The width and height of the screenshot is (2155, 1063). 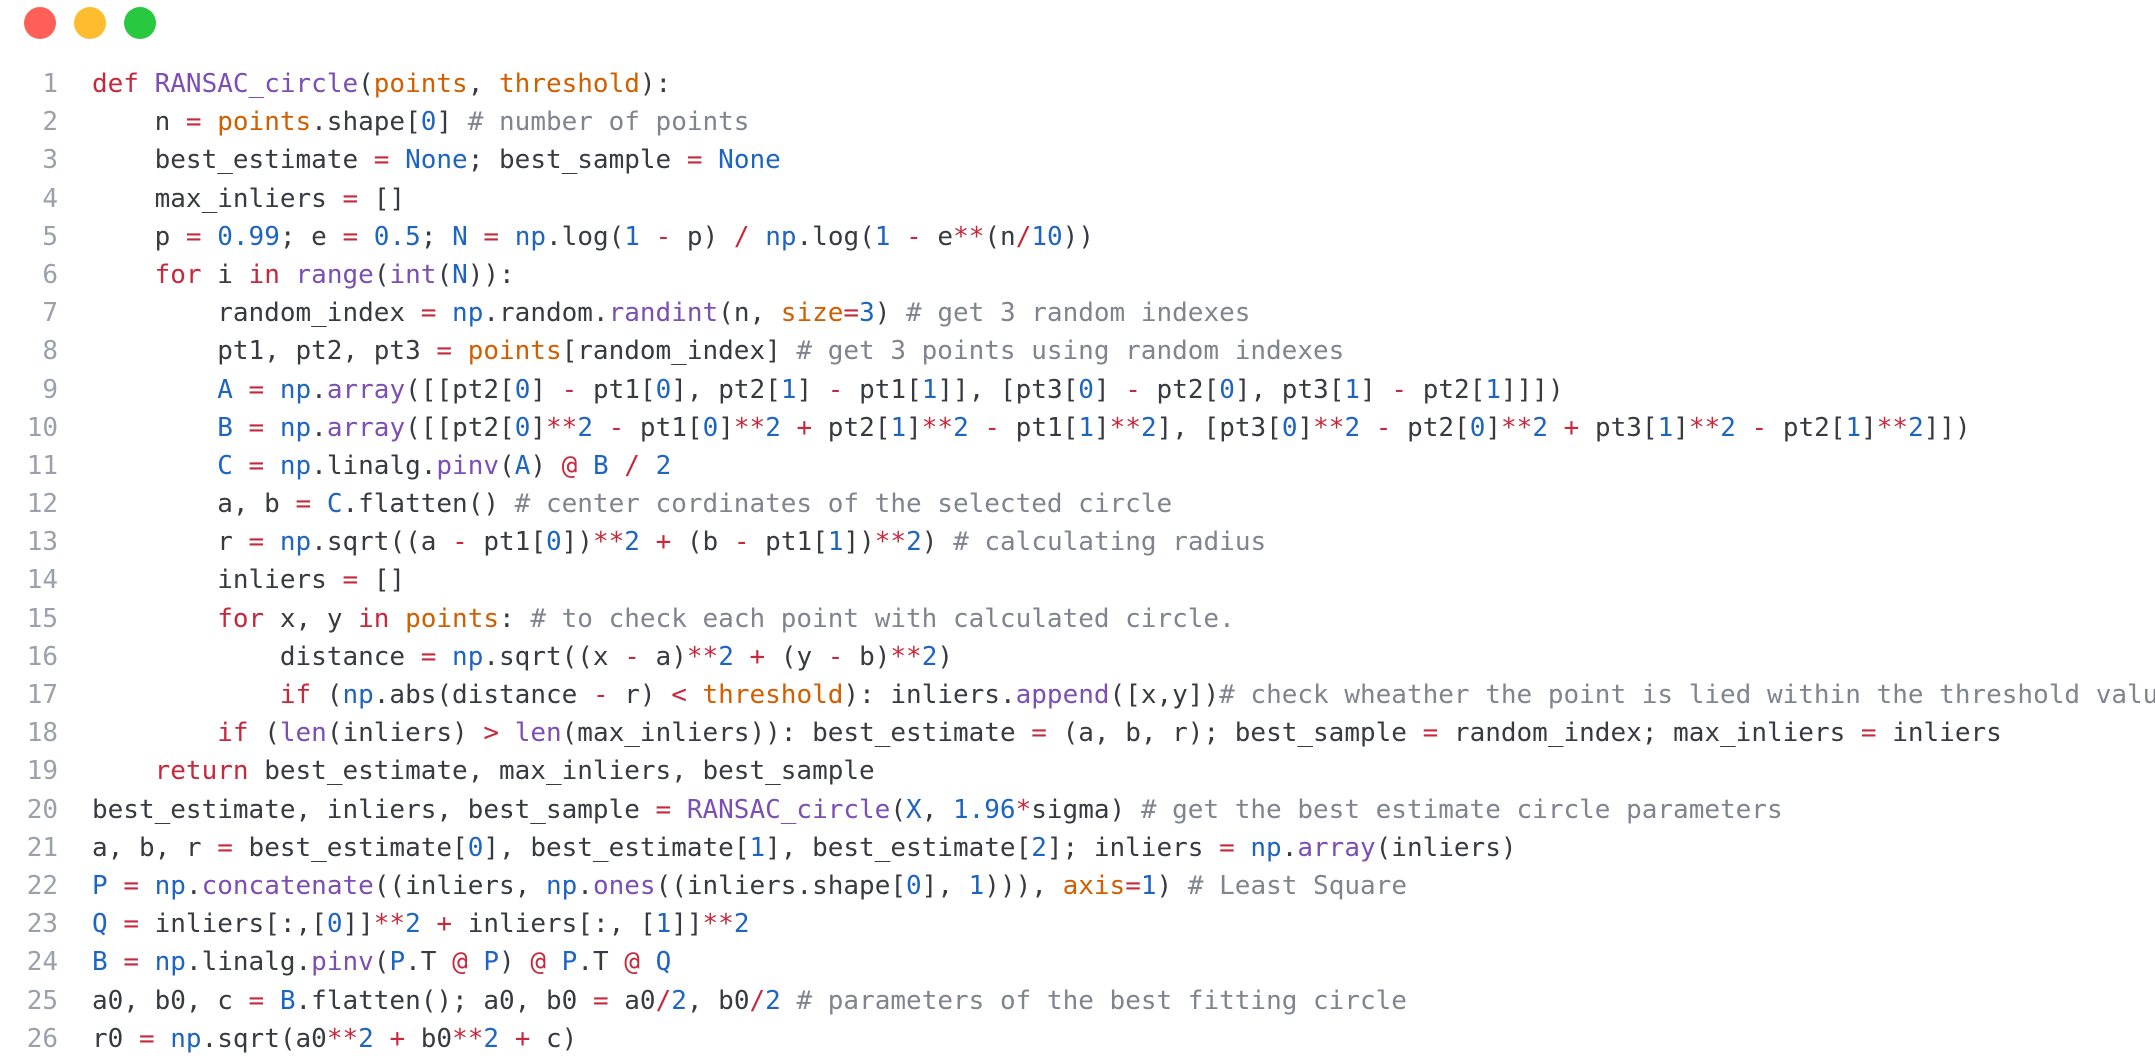 What do you see at coordinates (1133, 847) in the screenshot?
I see `token-code-text: ]; inliers` at bounding box center [1133, 847].